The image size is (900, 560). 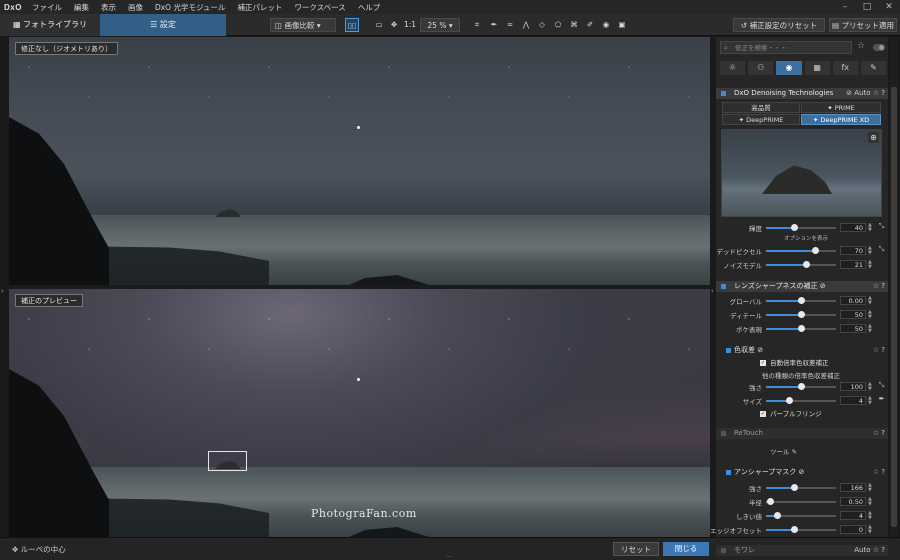 I want to click on fit-icon: ▭, so click(x=379, y=25).